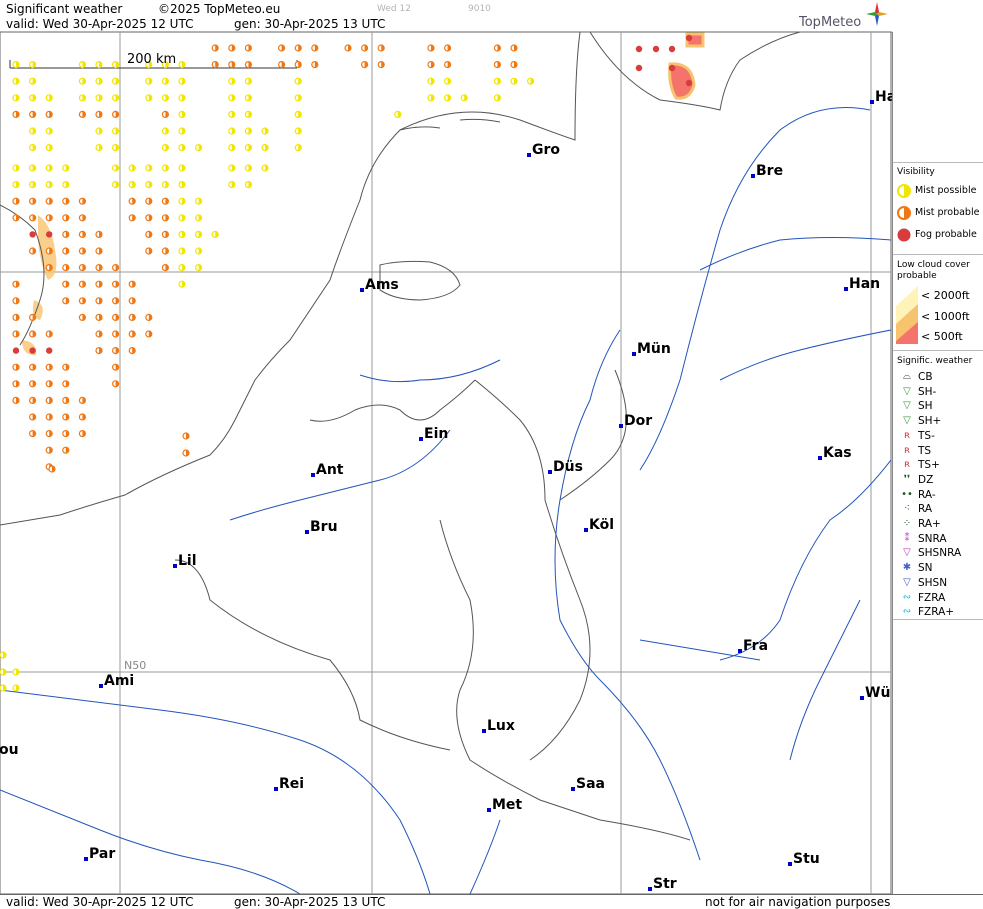 The height and width of the screenshot is (909, 983). I want to click on legend-lc-500: < 500ft, so click(942, 336).